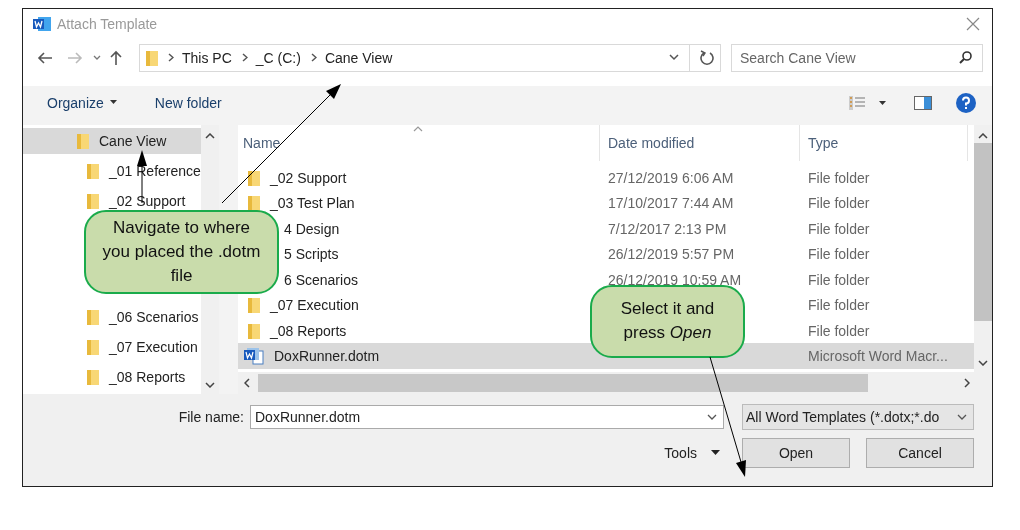  I want to click on scrollbar, so click(615, 382).